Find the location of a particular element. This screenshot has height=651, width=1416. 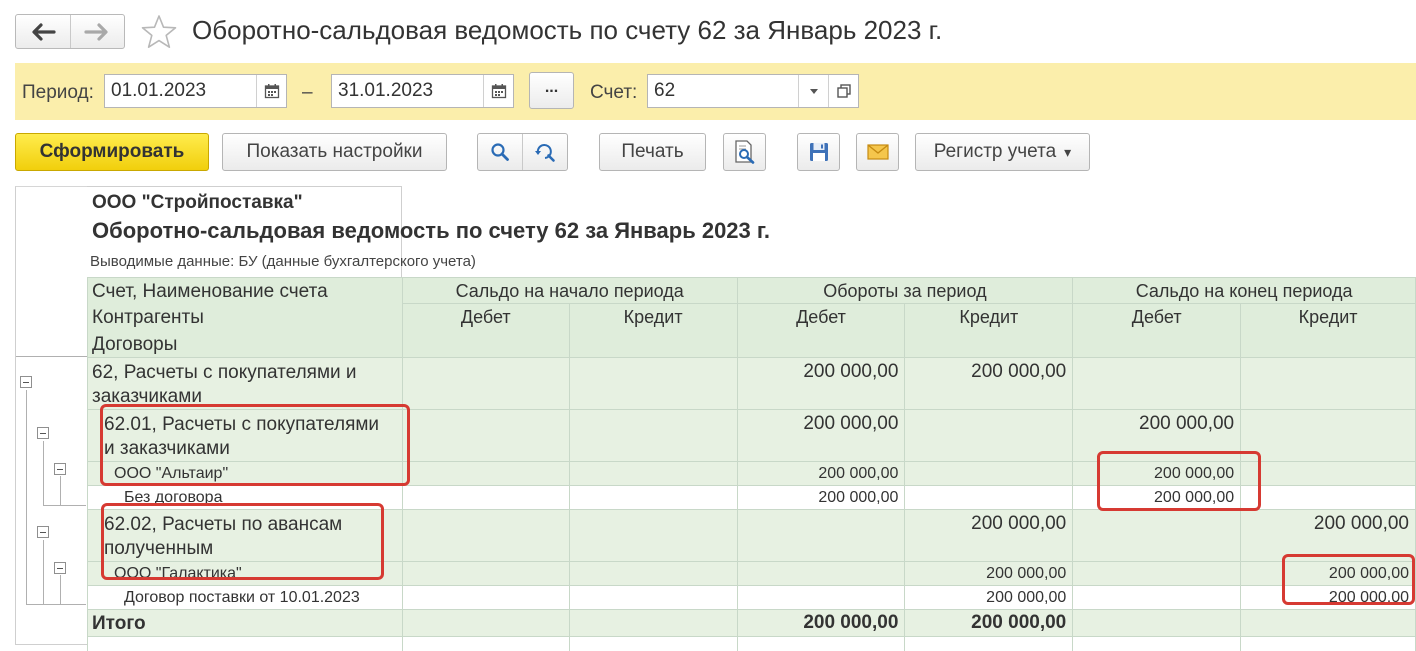

date-to-field: 31.01.2023 is located at coordinates (422, 91).